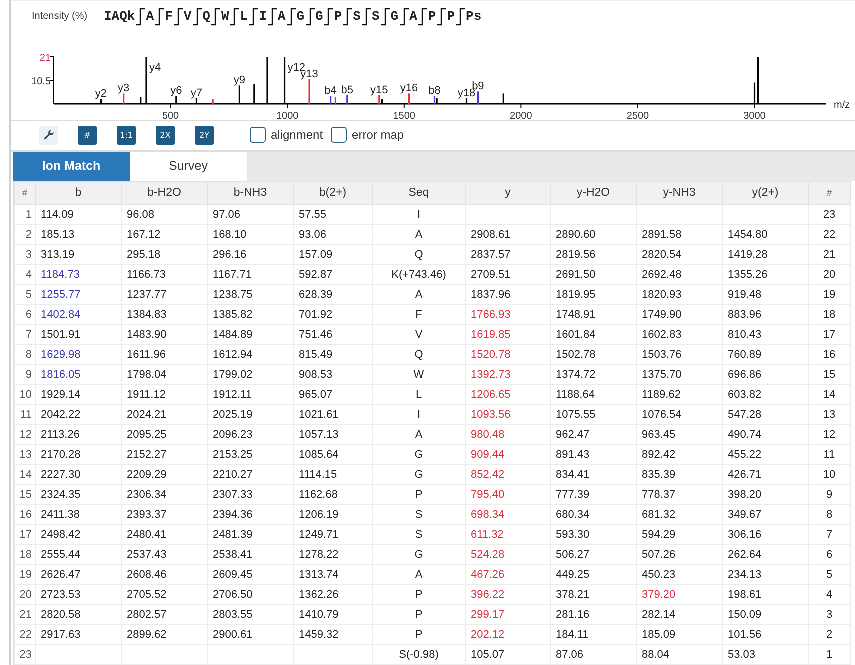 The image size is (855, 665). I want to click on table-cell: 2820.54, so click(679, 254).